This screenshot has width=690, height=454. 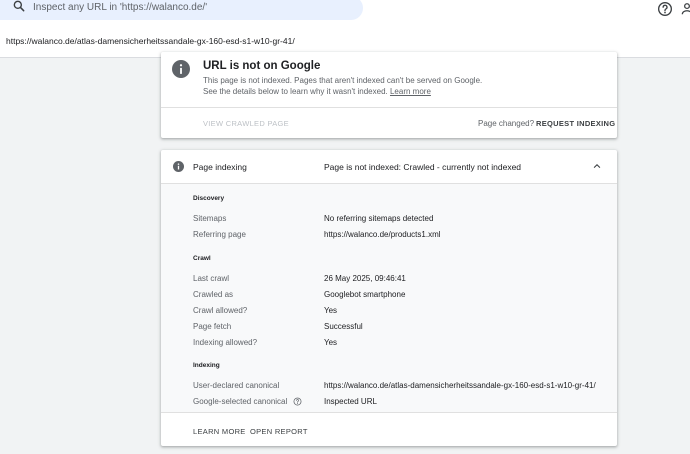 What do you see at coordinates (350, 401) in the screenshot?
I see `google-canonical-value: Inspected URL` at bounding box center [350, 401].